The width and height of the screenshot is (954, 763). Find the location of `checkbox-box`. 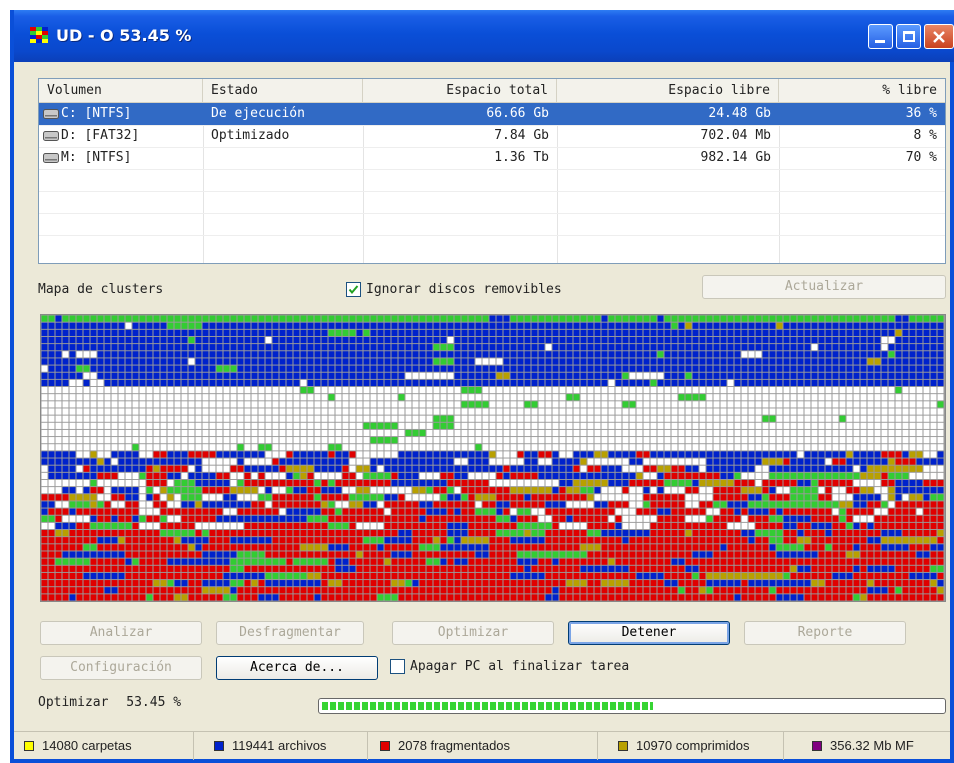

checkbox-box is located at coordinates (353, 289).